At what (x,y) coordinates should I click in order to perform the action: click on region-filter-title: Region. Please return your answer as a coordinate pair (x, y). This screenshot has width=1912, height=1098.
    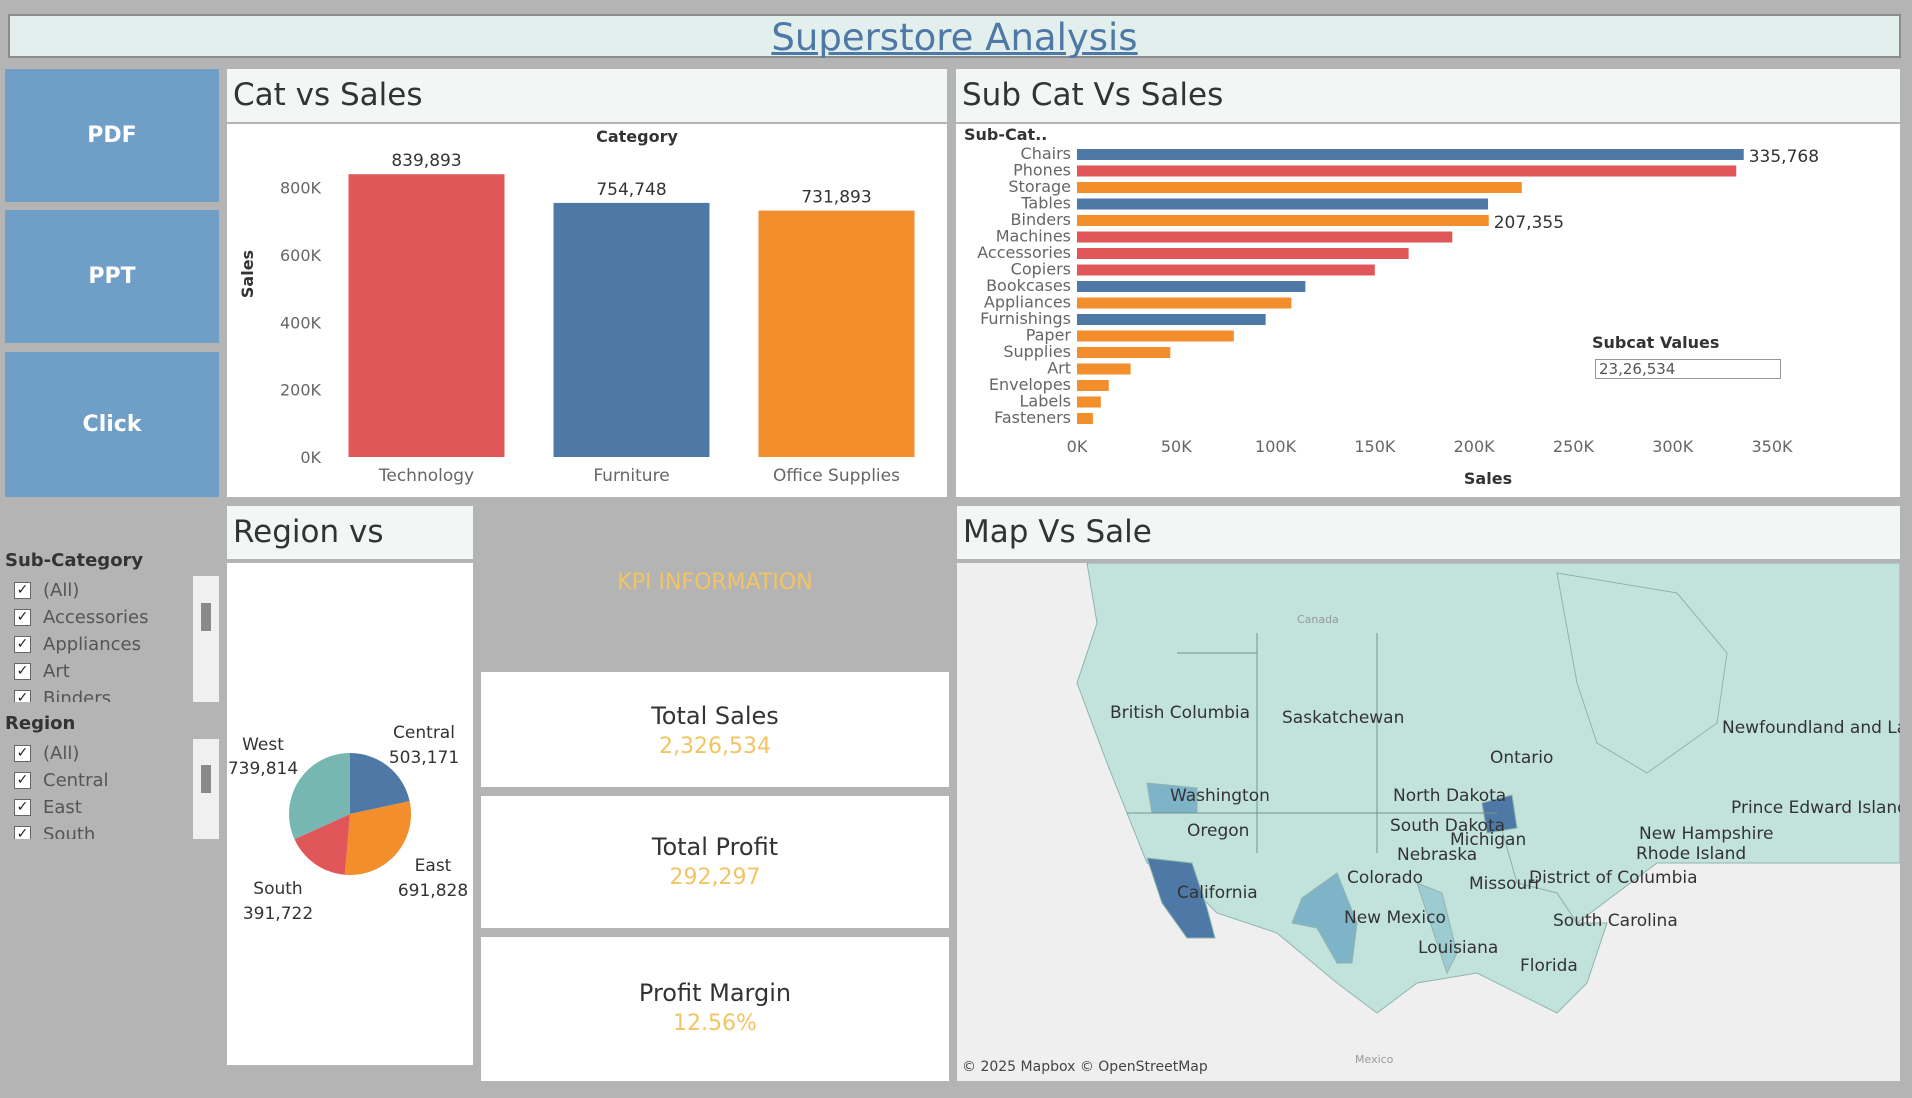
    Looking at the image, I should click on (40, 723).